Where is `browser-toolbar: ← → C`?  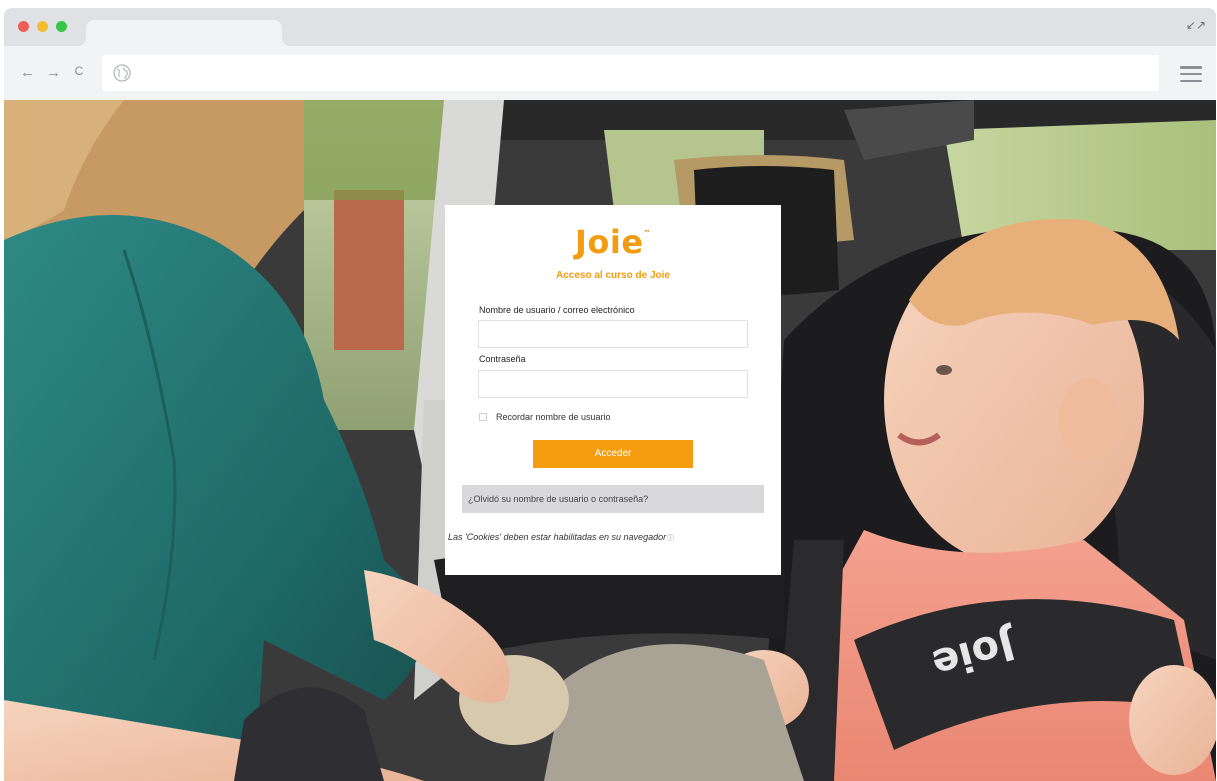 browser-toolbar: ← → C is located at coordinates (610, 73).